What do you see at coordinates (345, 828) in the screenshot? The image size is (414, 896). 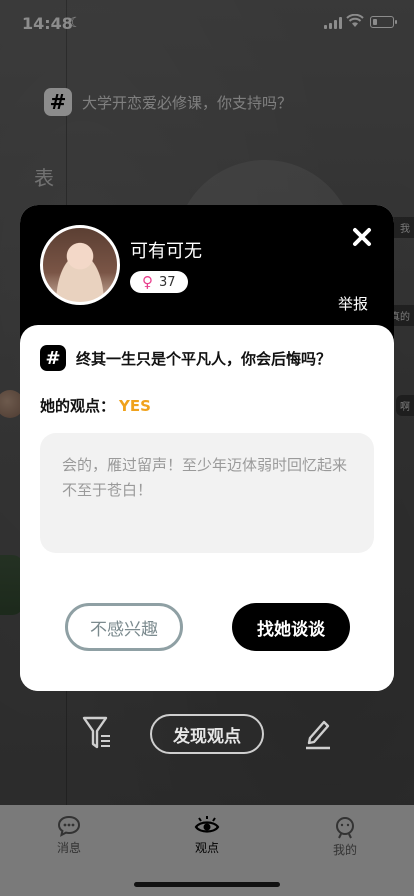 I see `profile-icon` at bounding box center [345, 828].